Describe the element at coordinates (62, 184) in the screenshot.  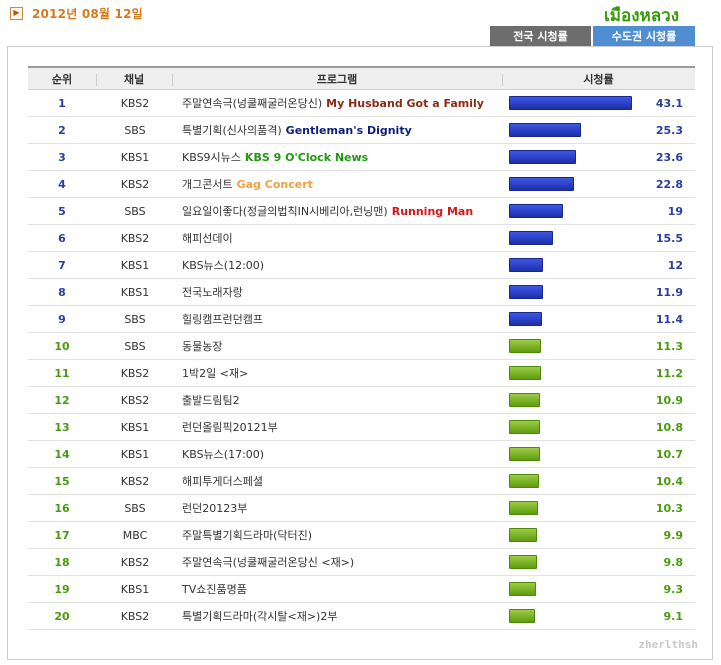
I see `rank-cell: 4` at that location.